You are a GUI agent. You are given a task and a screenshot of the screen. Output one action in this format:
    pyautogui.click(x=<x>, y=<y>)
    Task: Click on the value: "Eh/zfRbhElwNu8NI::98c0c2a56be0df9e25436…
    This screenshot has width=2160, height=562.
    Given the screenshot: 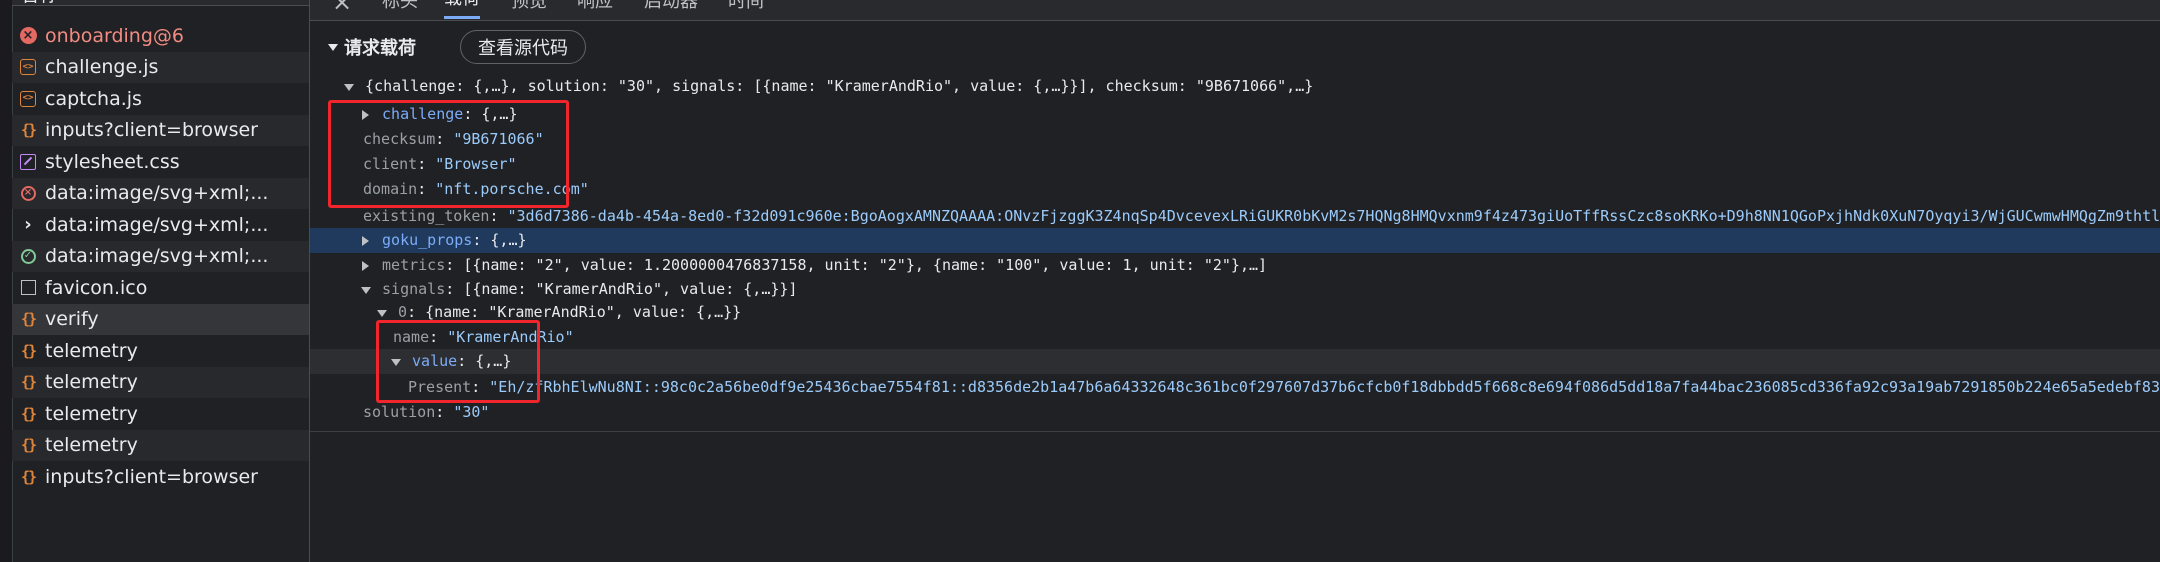 What is the action you would take?
    pyautogui.click(x=1324, y=387)
    